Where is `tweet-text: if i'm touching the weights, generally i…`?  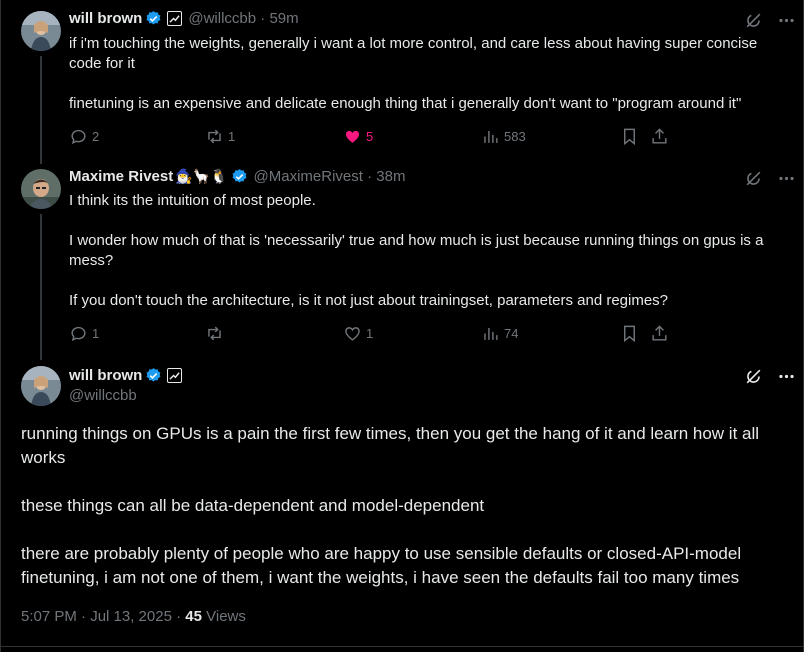 tweet-text: if i'm touching the weights, generally i… is located at coordinates (413, 73).